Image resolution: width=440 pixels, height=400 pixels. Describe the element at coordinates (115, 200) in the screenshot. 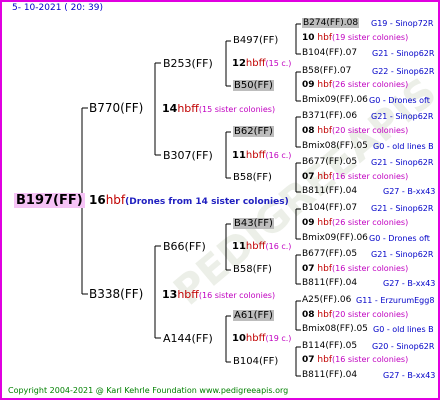

I see `root-hbf: hbf` at that location.